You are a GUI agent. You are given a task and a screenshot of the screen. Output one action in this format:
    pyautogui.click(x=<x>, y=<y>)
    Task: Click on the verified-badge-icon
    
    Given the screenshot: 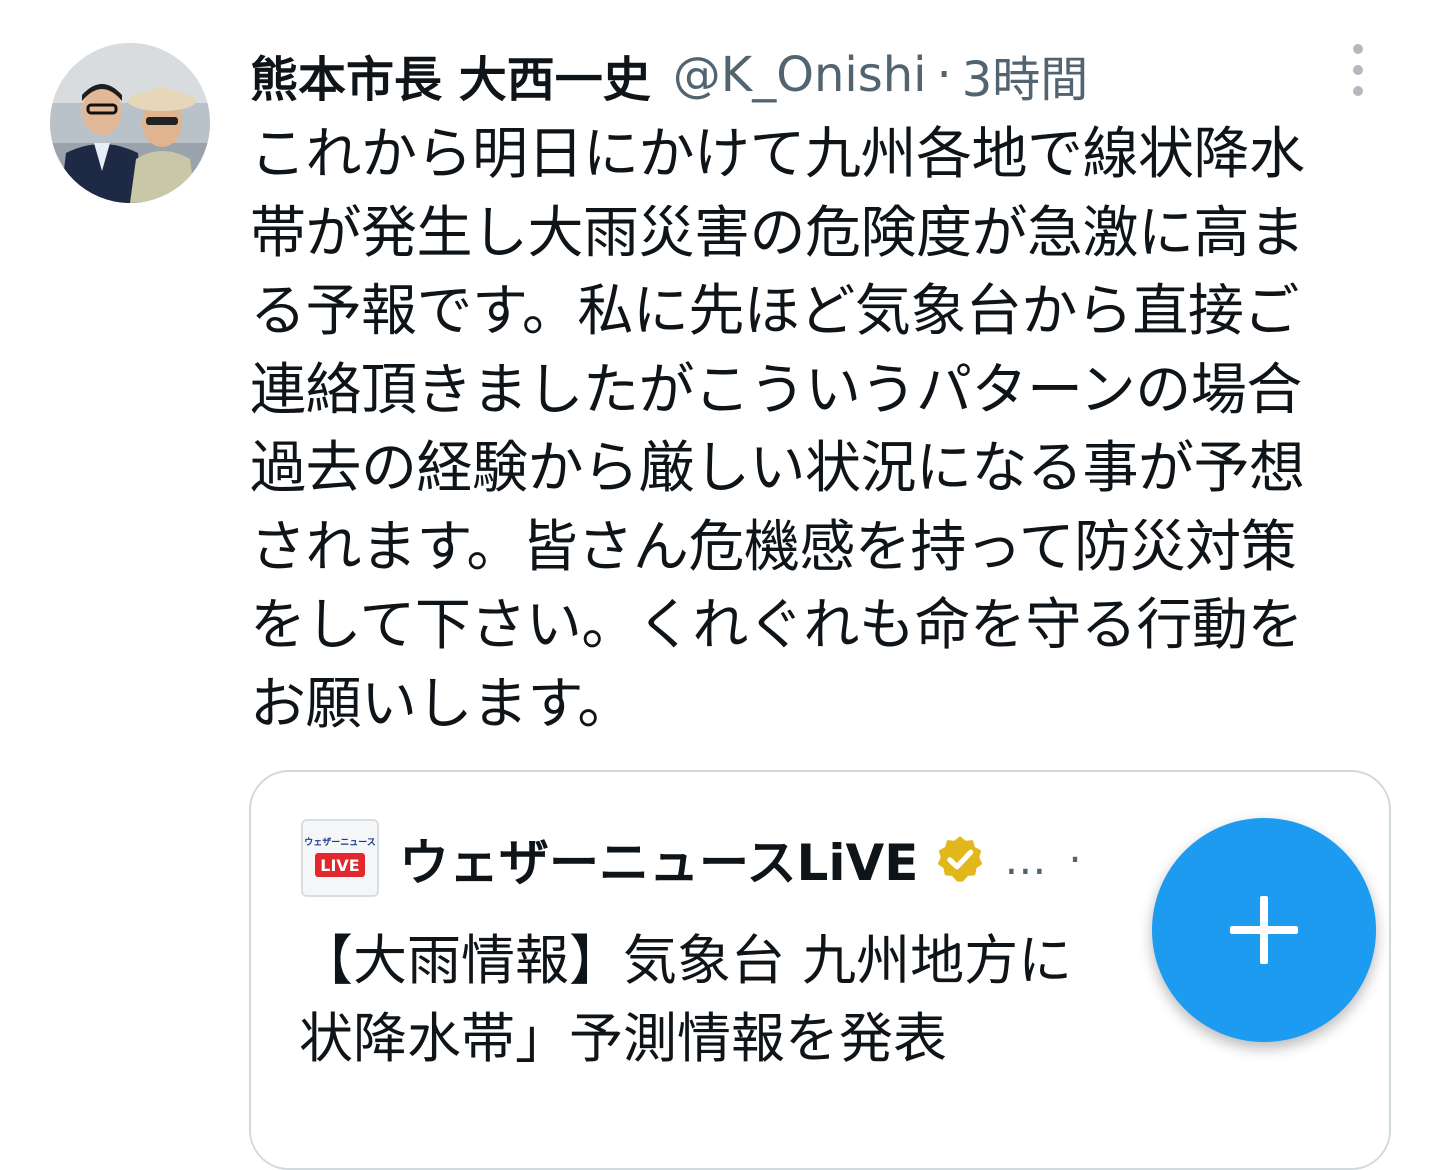 What is the action you would take?
    pyautogui.click(x=960, y=859)
    